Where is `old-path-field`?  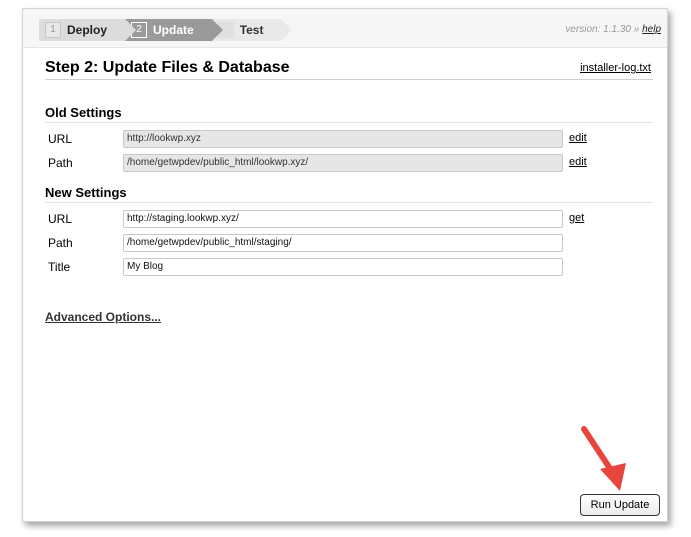 old-path-field is located at coordinates (343, 163).